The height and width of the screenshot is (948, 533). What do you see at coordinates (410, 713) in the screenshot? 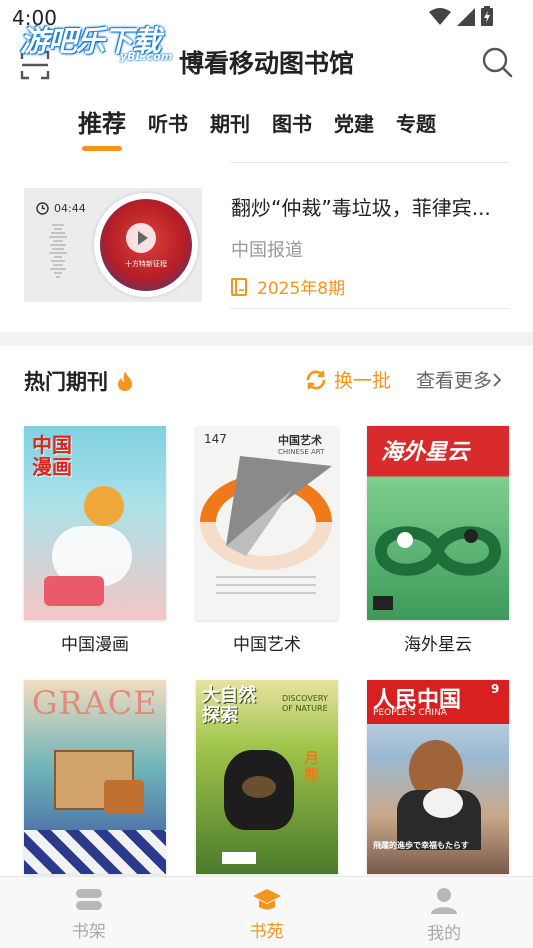
I see `cover-sub: PEOPLE'S CHINA` at bounding box center [410, 713].